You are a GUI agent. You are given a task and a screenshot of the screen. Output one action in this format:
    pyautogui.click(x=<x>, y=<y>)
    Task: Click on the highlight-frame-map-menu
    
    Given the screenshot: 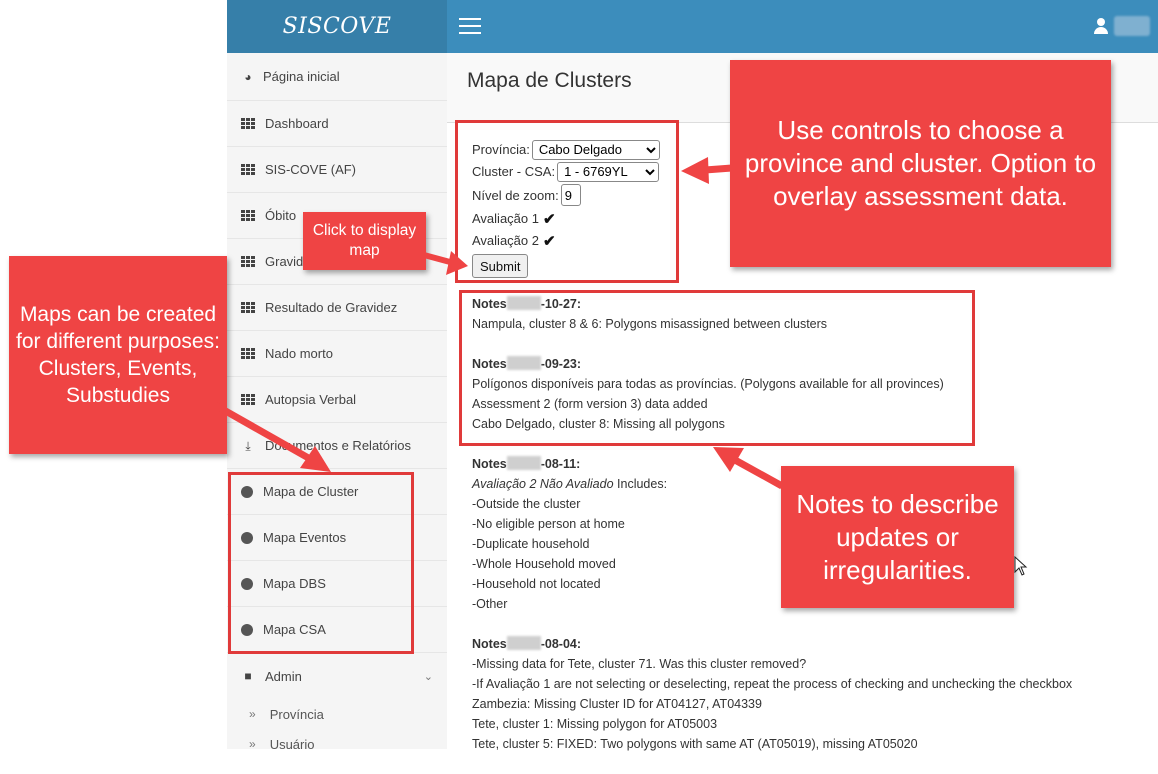 What is the action you would take?
    pyautogui.click(x=321, y=563)
    